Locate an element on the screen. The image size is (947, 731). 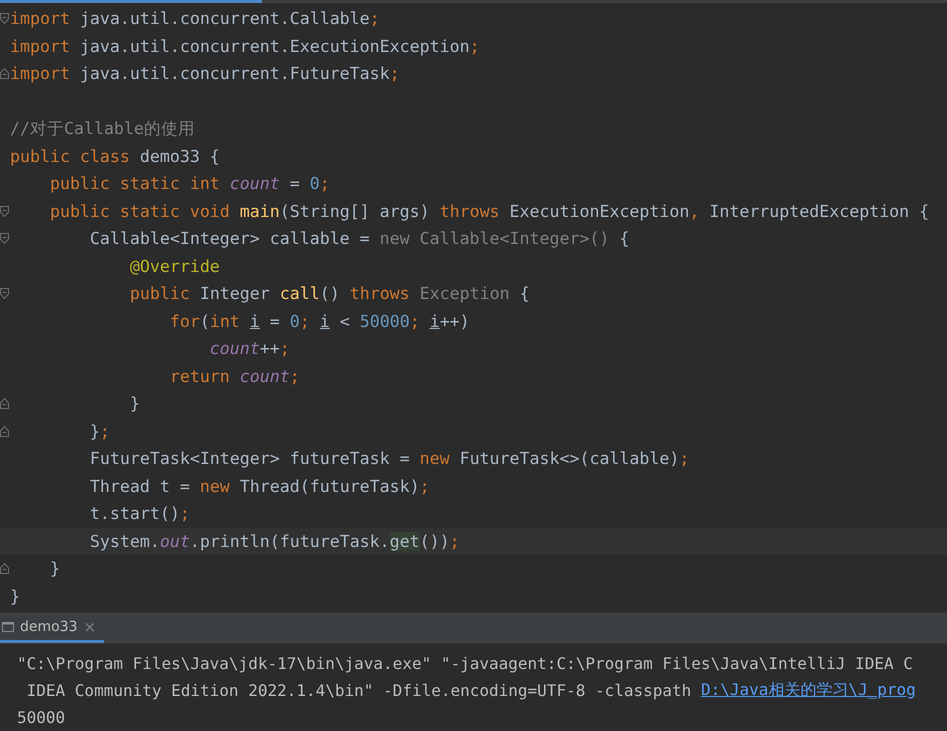
code-token: return is located at coordinates (199, 376).